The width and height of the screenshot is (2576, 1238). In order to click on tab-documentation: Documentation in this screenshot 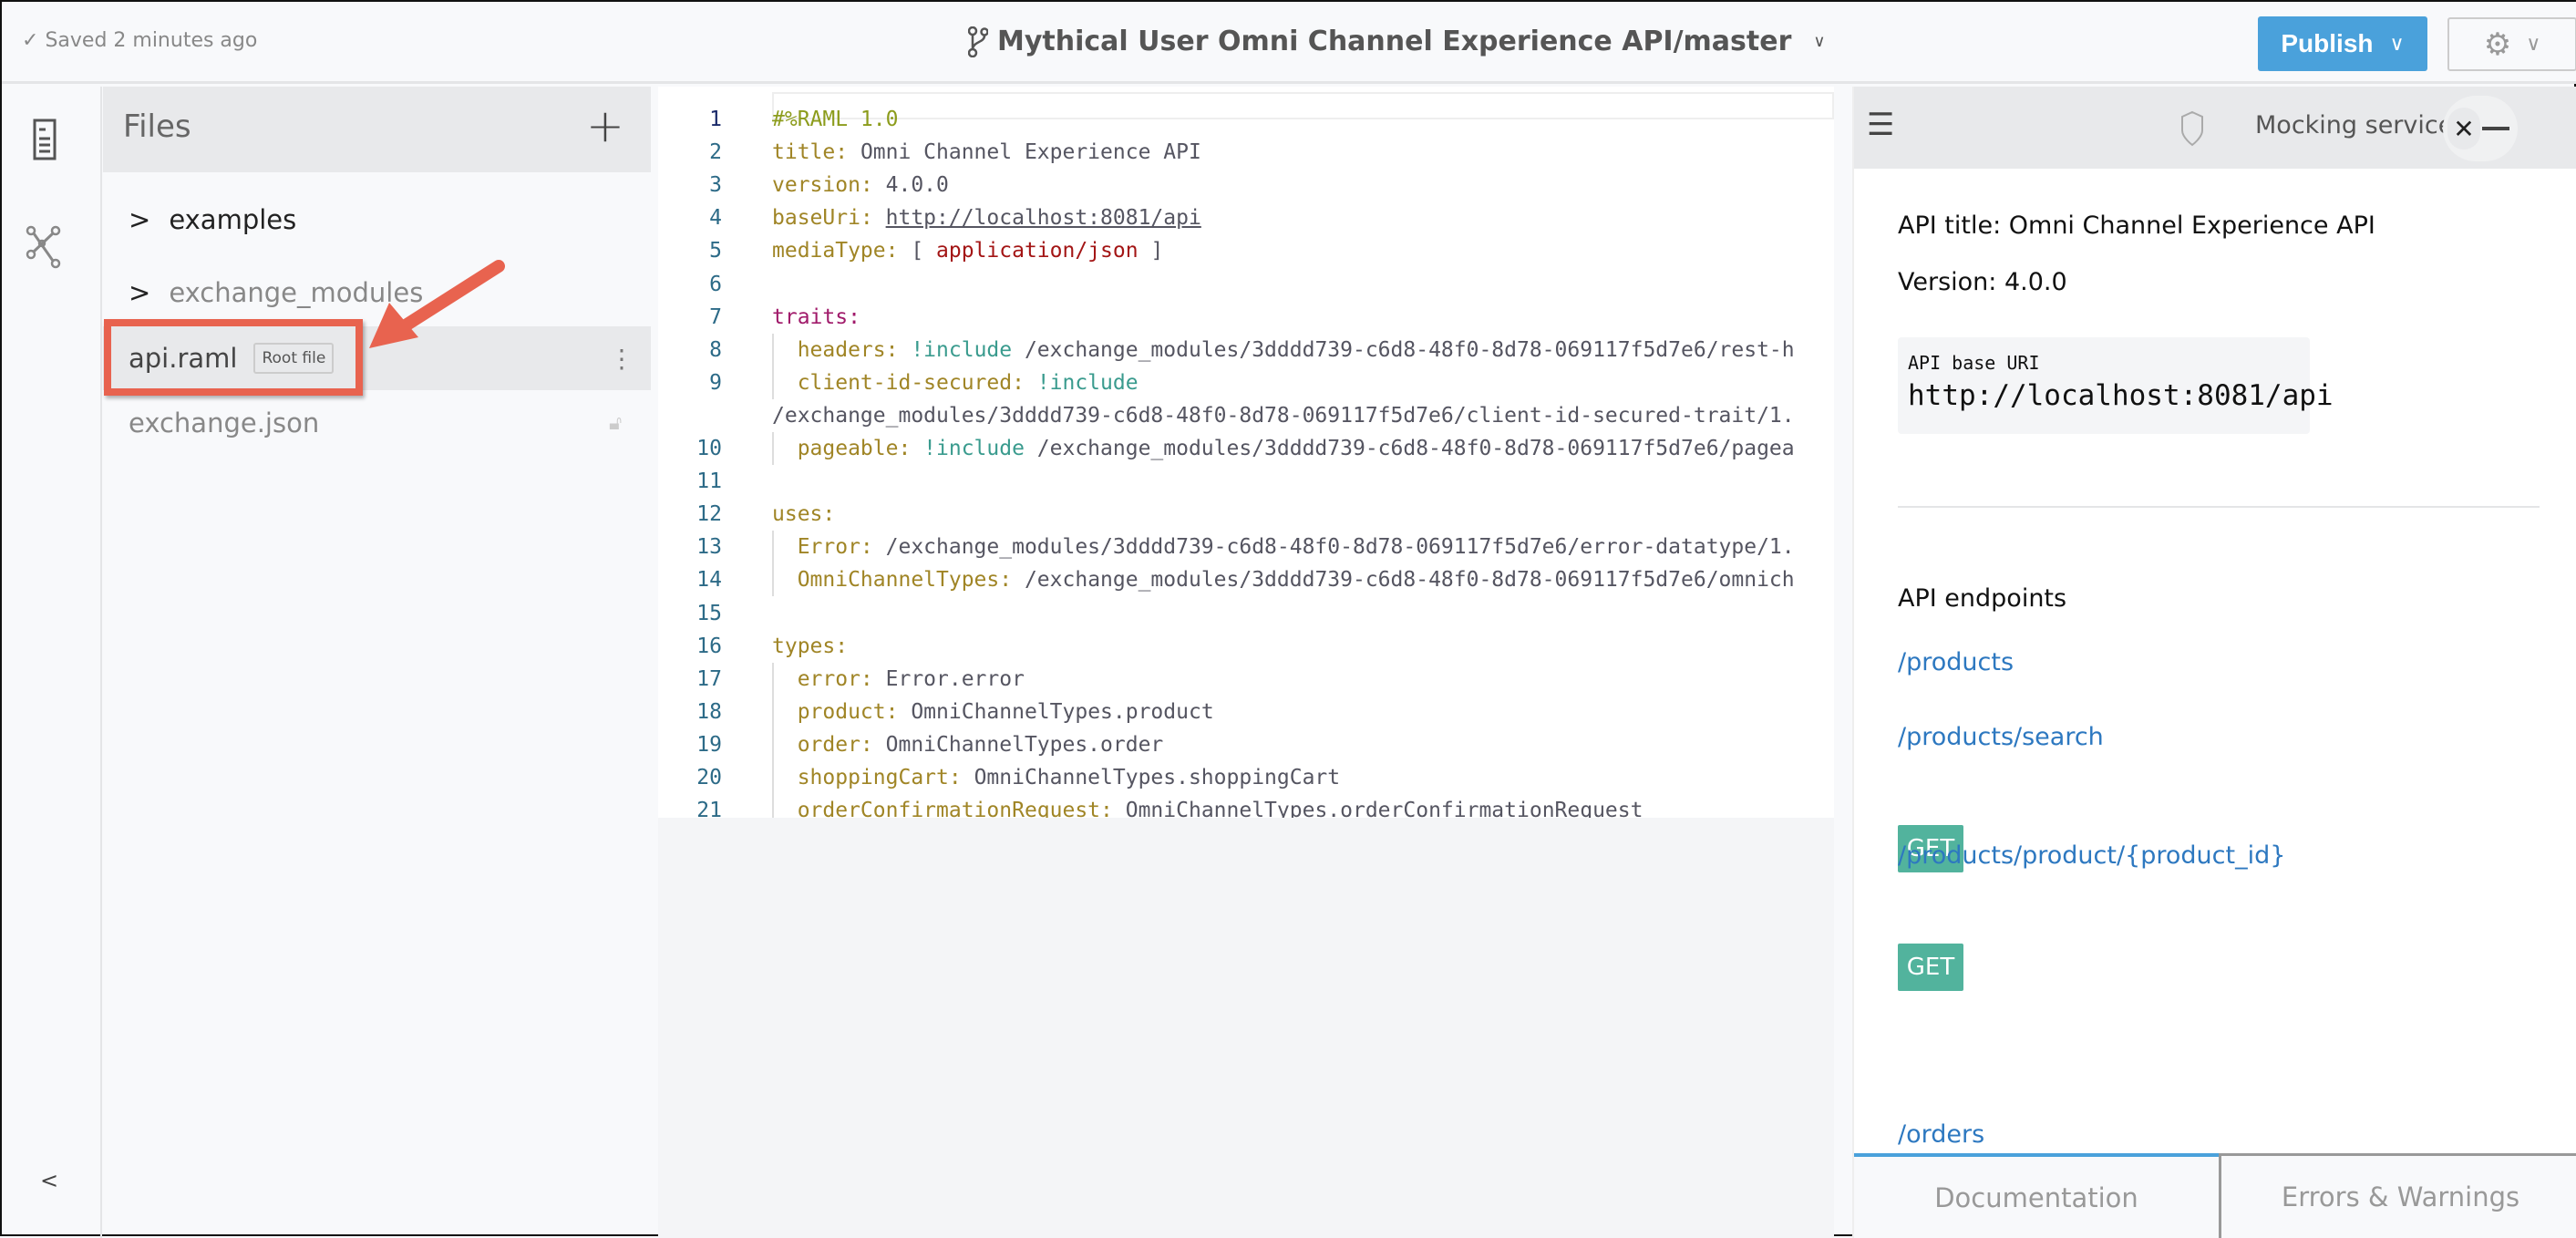, I will do `click(2036, 1195)`.